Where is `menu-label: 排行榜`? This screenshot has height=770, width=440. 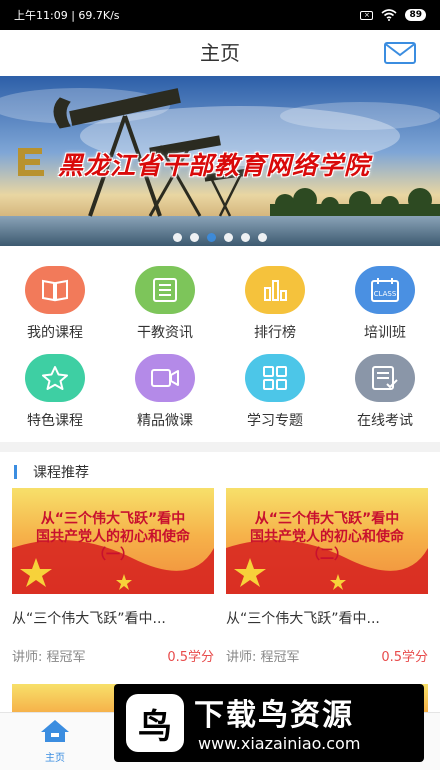
menu-label: 排行榜 is located at coordinates (275, 333).